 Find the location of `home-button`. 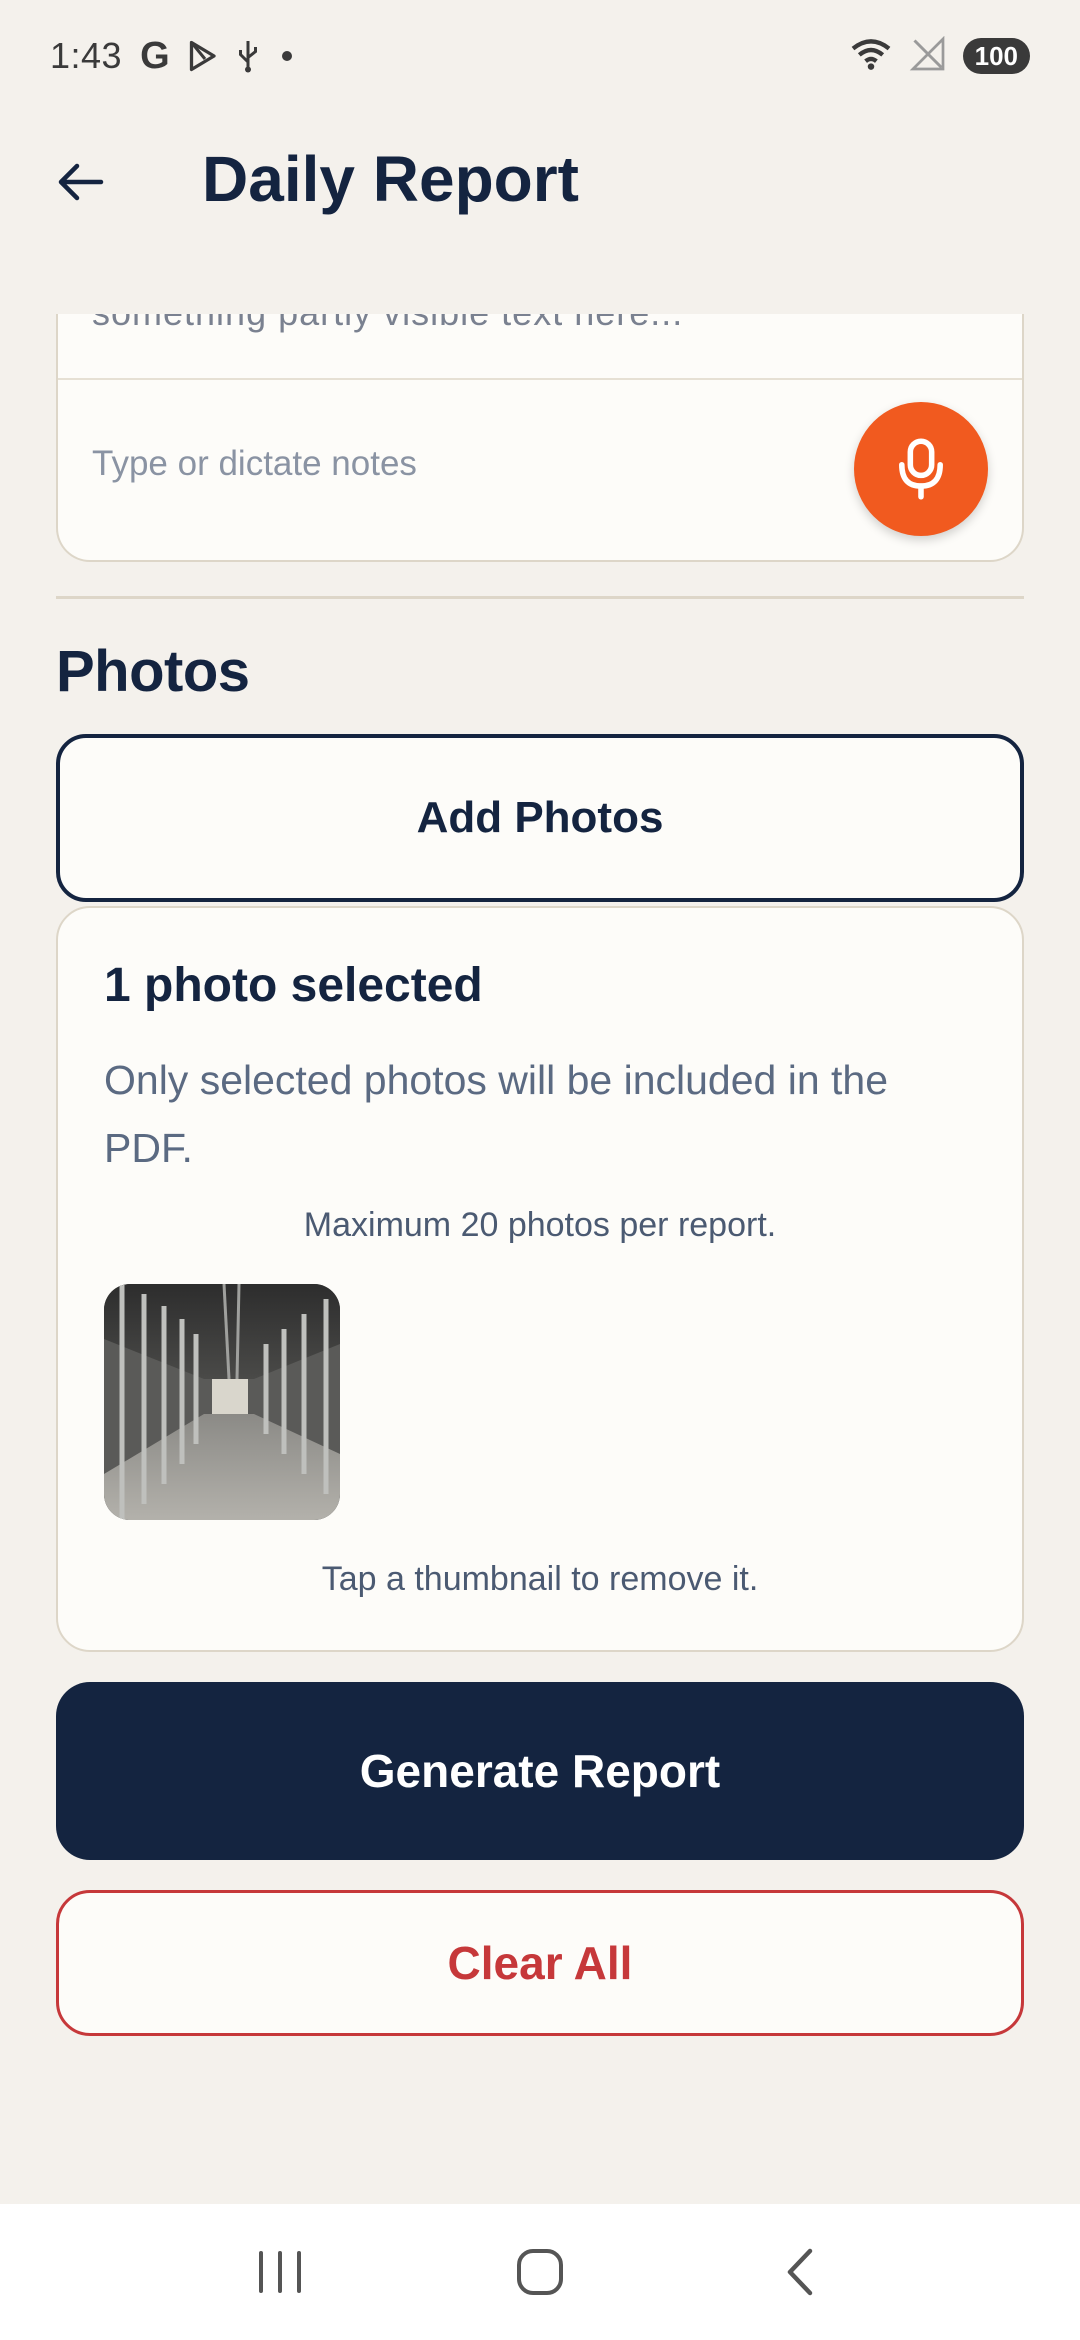

home-button is located at coordinates (540, 2272).